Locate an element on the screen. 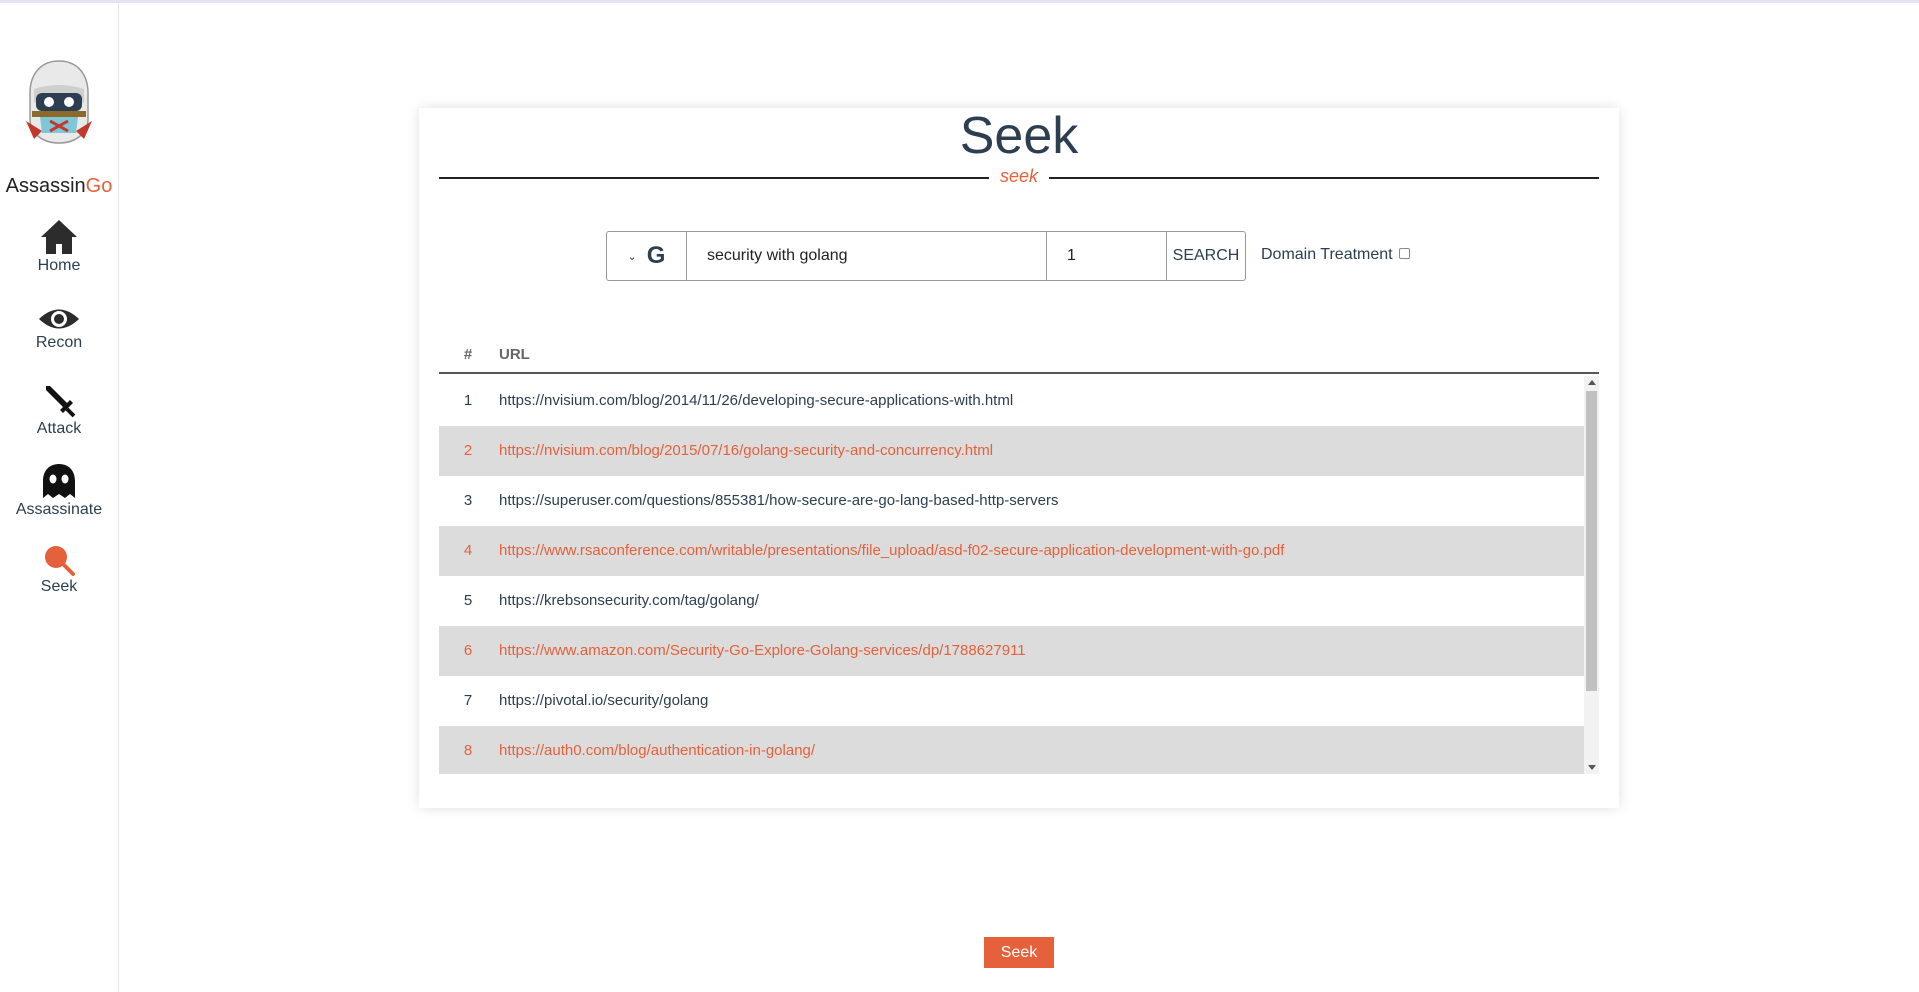 The image size is (1919, 992). search-engine-select: ⌄ G is located at coordinates (647, 256).